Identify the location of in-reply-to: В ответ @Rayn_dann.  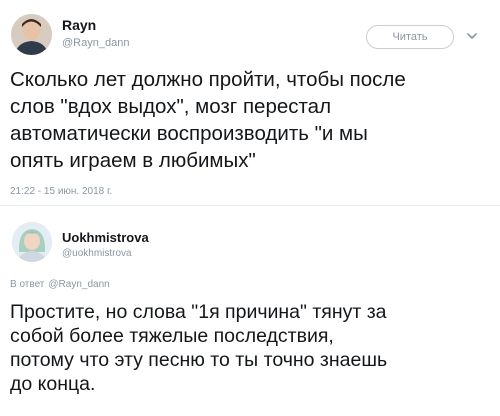
(60, 284).